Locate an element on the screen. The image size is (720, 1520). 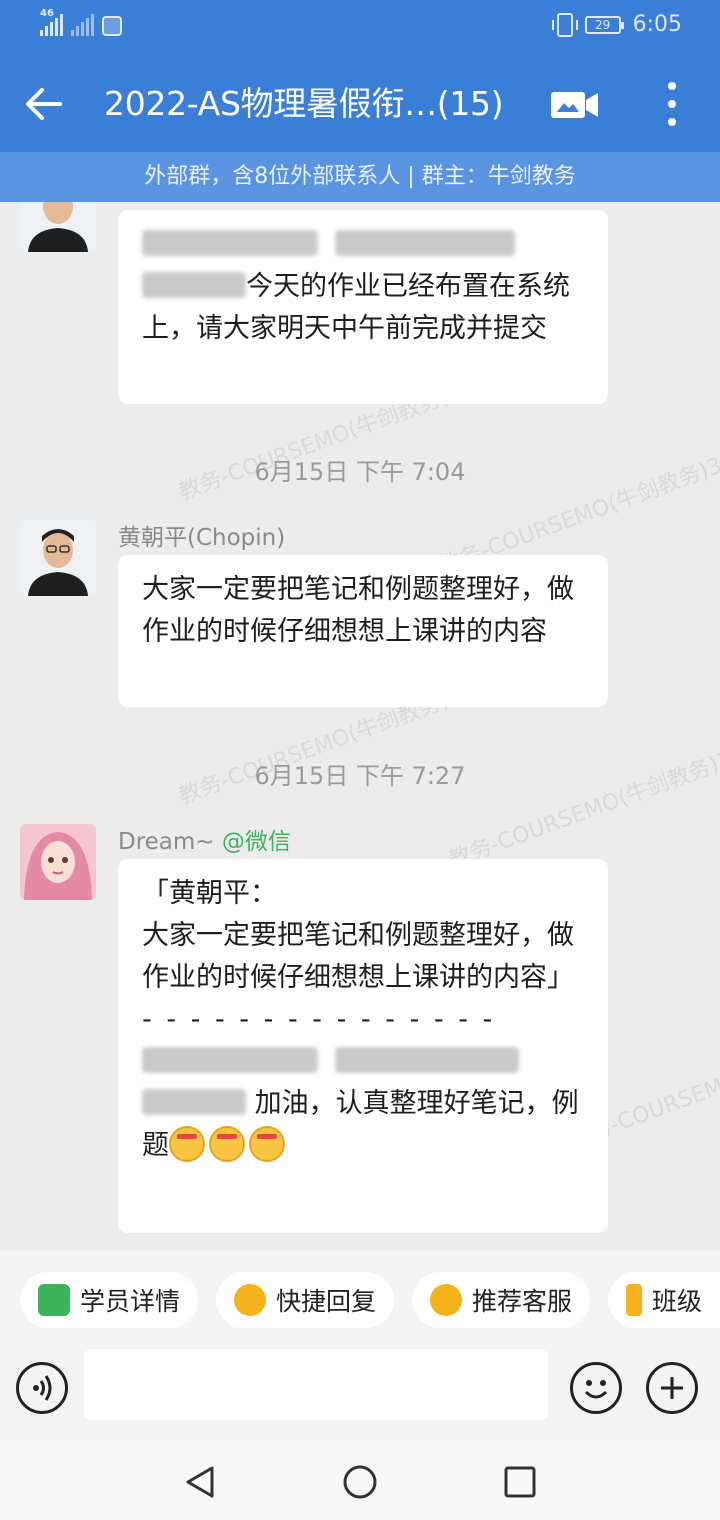
quick-action-bar: 学员详情 快捷回复 推荐客服 班级 is located at coordinates (360, 1300).